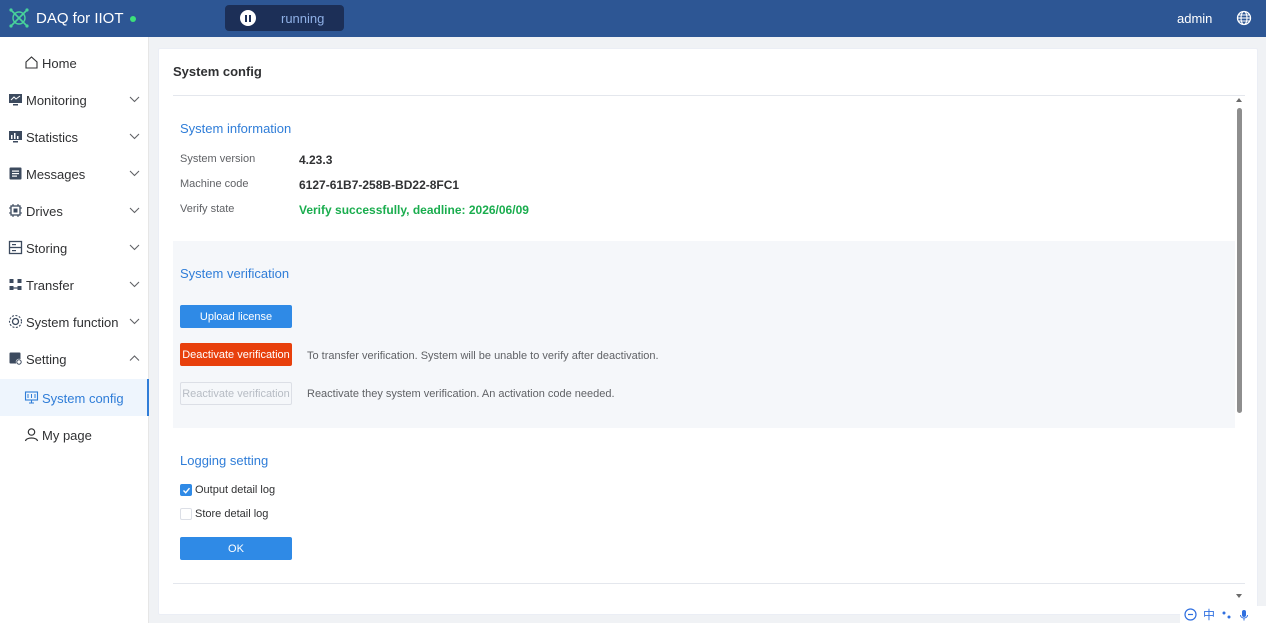 The height and width of the screenshot is (623, 1266). I want to click on sidebar-item-messages: Messages, so click(74, 173).